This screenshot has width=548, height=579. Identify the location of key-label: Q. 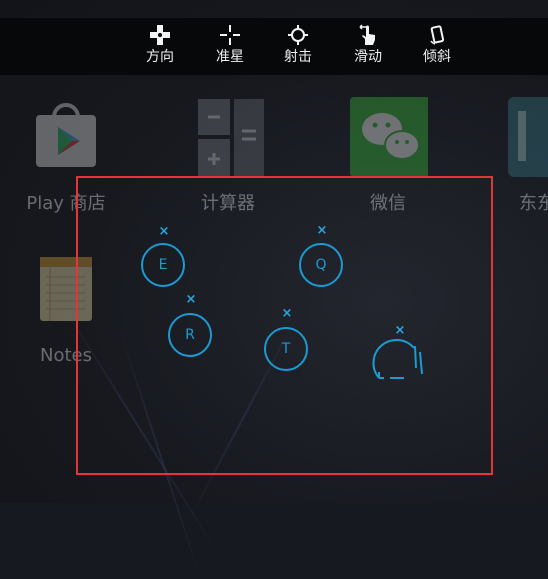
(321, 265).